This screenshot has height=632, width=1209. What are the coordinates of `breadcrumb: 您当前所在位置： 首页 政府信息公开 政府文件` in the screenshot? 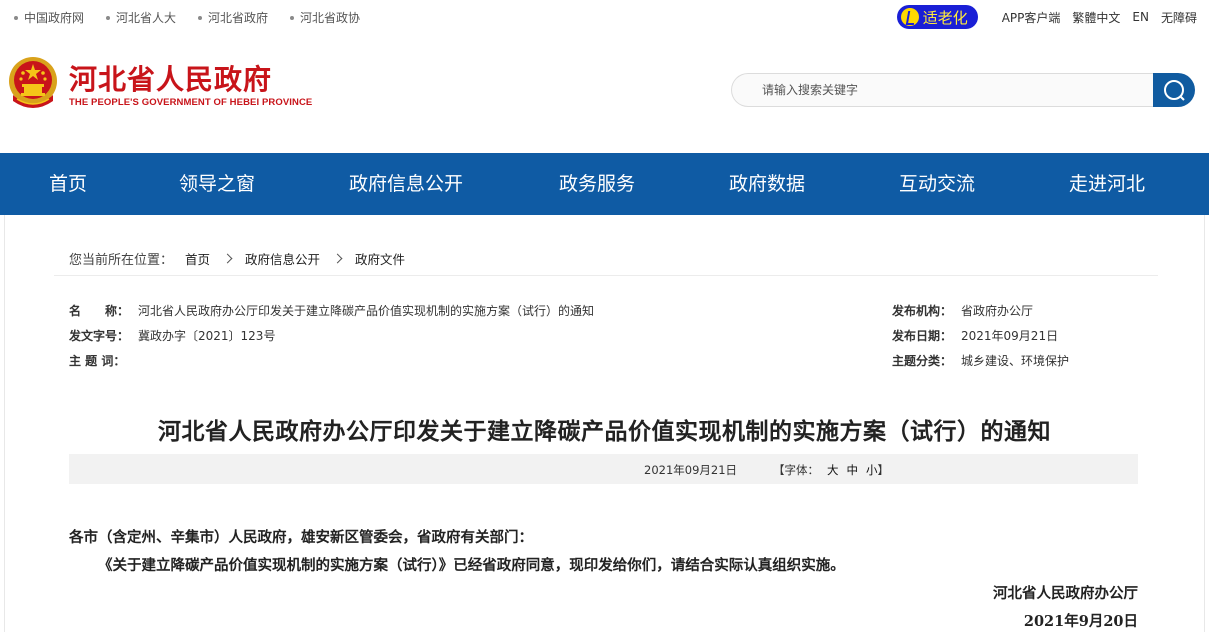 It's located at (237, 258).